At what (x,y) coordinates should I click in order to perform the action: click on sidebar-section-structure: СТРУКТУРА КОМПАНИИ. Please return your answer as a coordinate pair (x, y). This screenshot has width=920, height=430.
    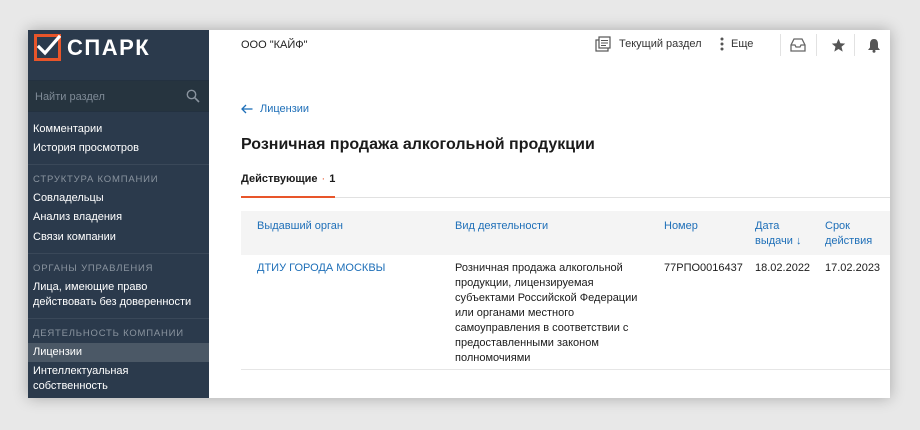
    Looking at the image, I should click on (96, 179).